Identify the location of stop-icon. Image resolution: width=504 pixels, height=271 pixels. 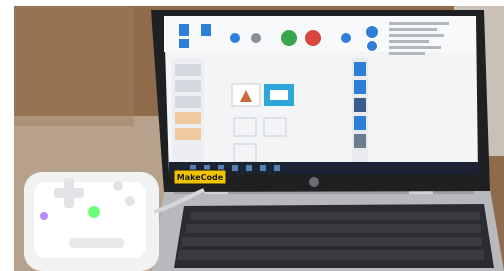
(313, 38).